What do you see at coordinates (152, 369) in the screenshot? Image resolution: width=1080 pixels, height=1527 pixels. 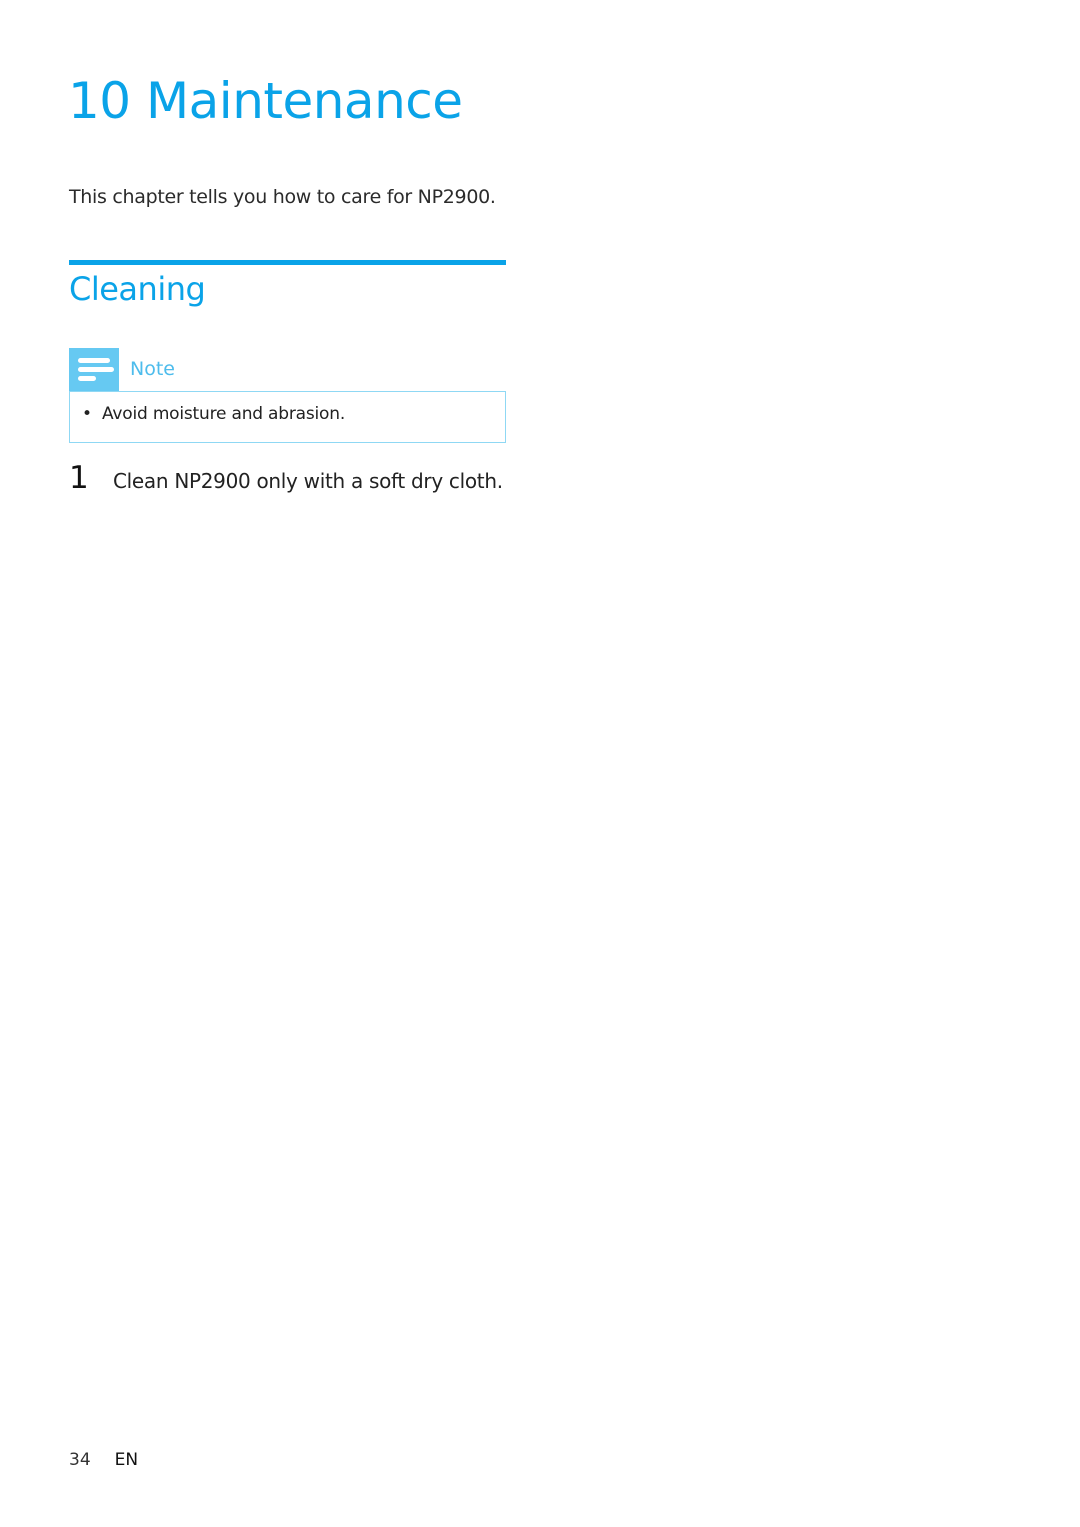 I see `note-label: Note` at bounding box center [152, 369].